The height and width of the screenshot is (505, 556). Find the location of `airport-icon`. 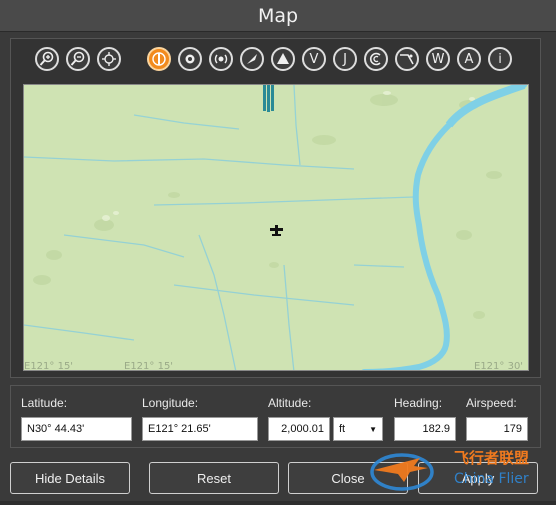

airport-icon is located at coordinates (159, 59).